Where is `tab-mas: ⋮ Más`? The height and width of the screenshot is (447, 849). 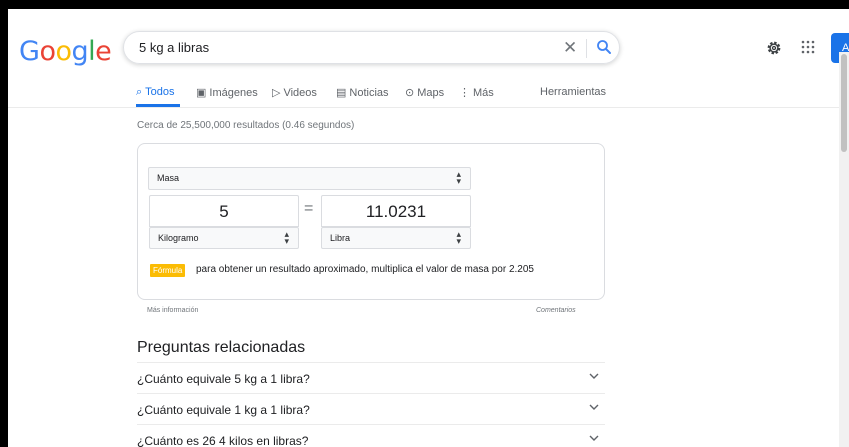
tab-mas: ⋮ Más is located at coordinates (476, 92).